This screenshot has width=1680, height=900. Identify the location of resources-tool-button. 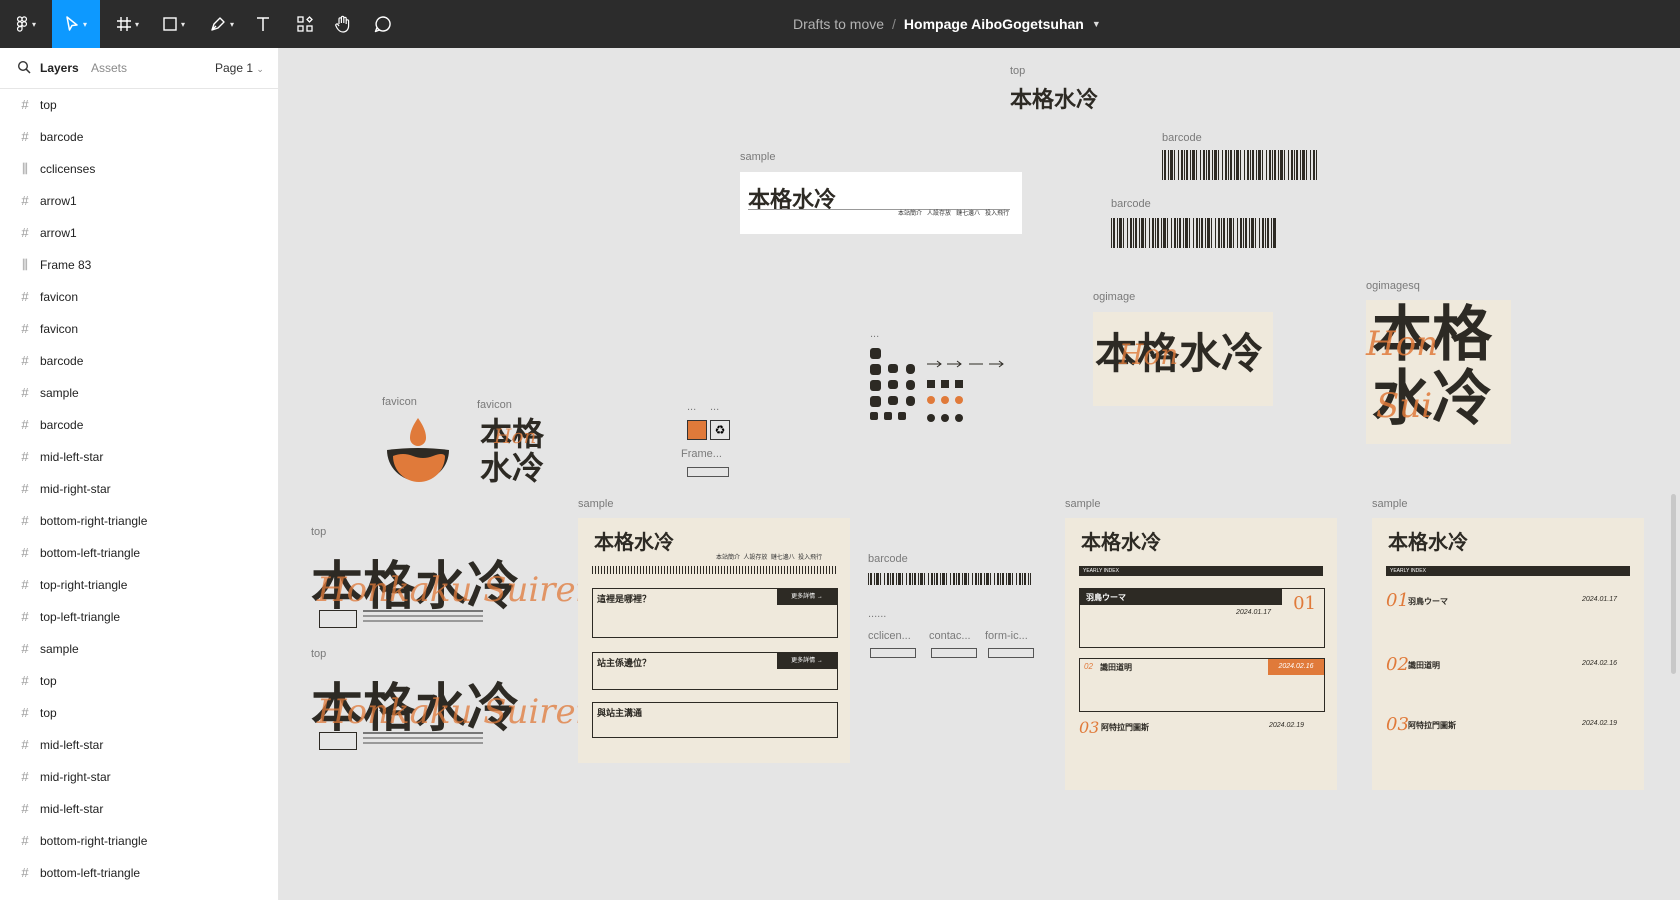
(305, 24).